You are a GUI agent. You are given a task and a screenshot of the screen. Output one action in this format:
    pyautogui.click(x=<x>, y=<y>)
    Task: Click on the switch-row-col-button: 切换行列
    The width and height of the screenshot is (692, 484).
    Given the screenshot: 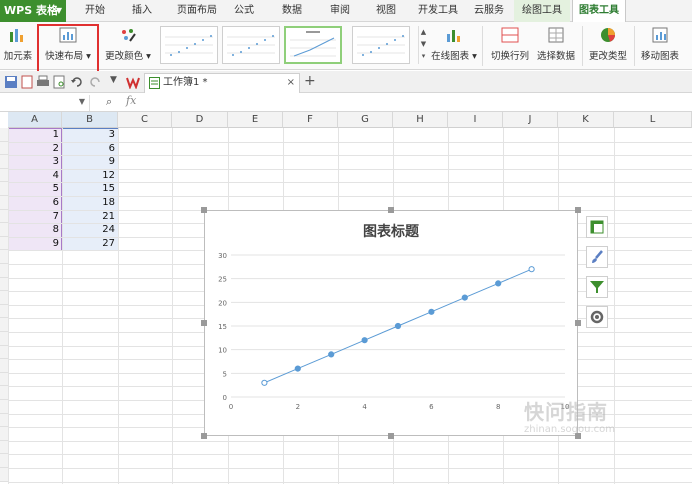 What is the action you would take?
    pyautogui.click(x=510, y=46)
    